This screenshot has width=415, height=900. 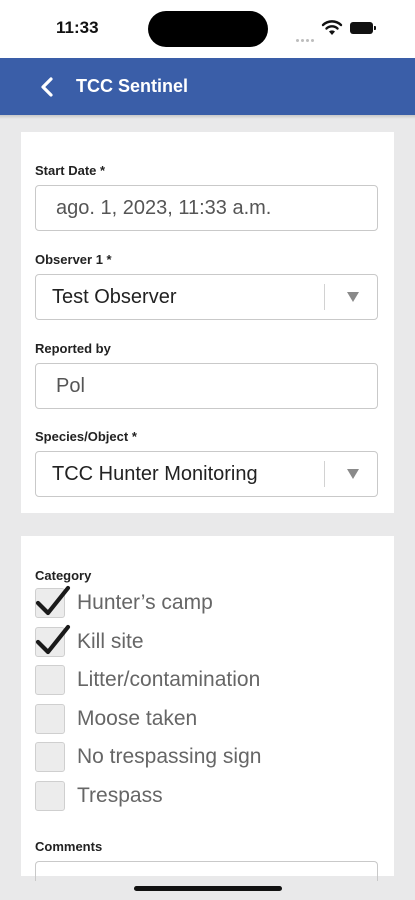 What do you see at coordinates (332, 27) in the screenshot?
I see `wifi-icon` at bounding box center [332, 27].